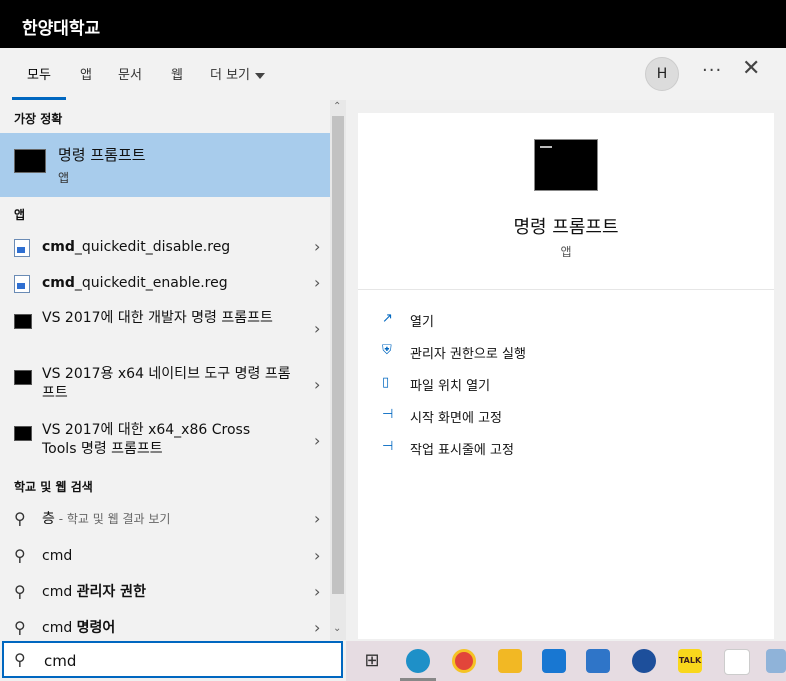  Describe the element at coordinates (96, 628) in the screenshot. I see `web-result-suggestion: 명령어` at that location.